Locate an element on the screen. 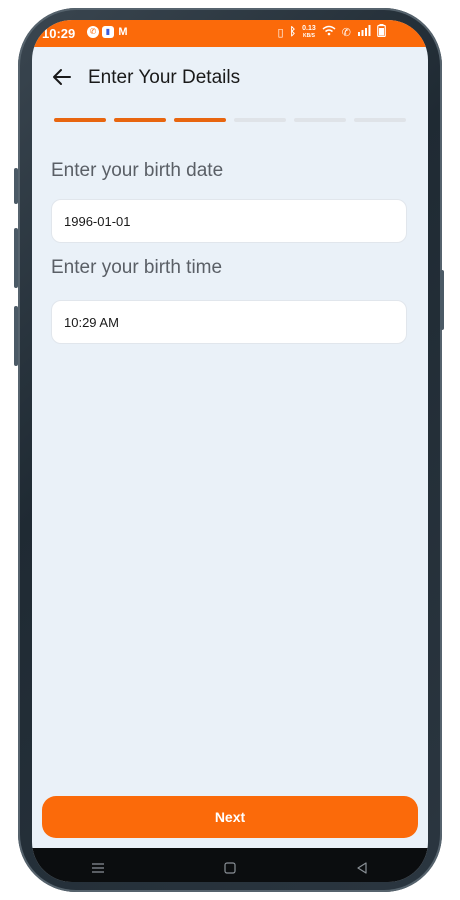 The height and width of the screenshot is (900, 460). gmail-icon: M is located at coordinates (123, 32).